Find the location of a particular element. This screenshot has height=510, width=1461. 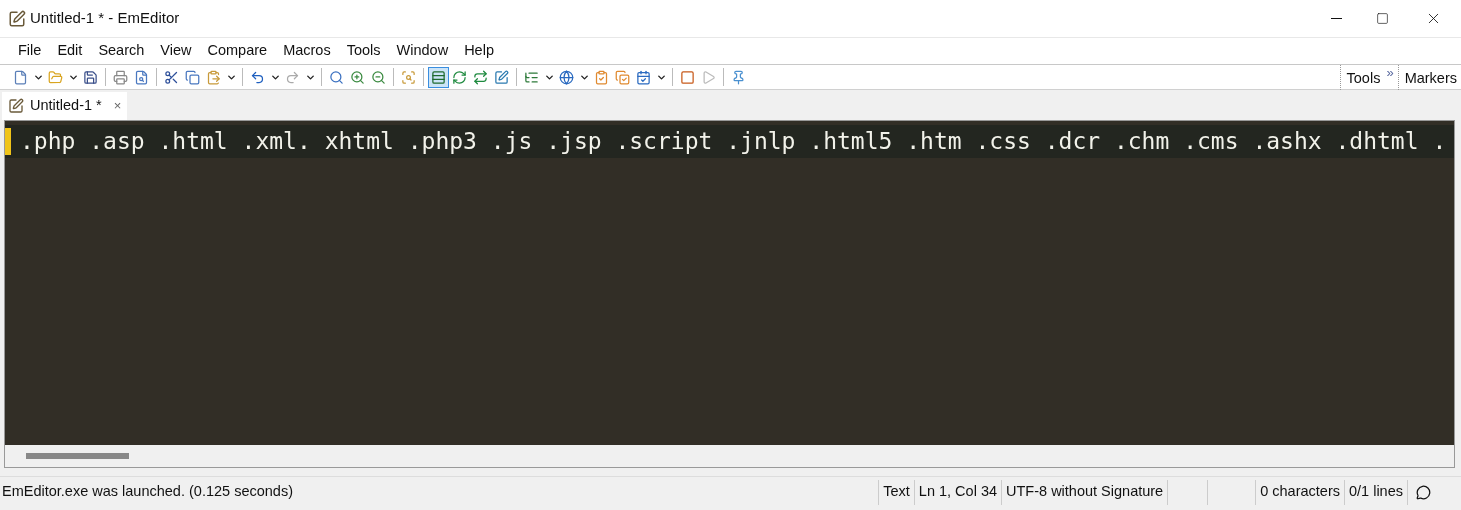

menu-item: View is located at coordinates (176, 51).